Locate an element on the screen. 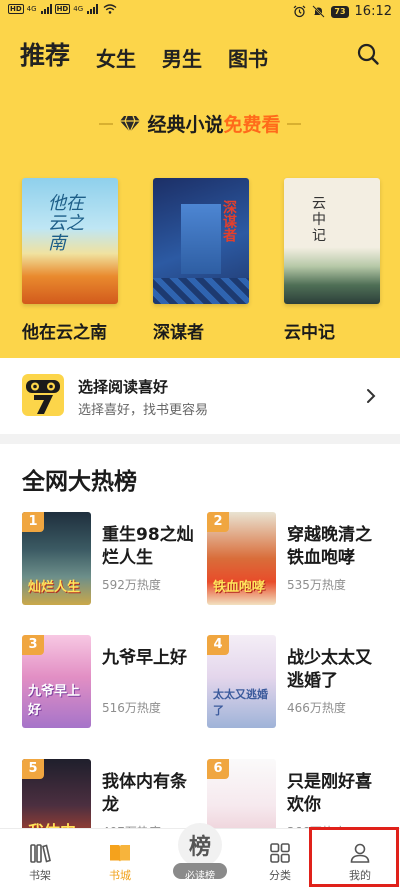 This screenshot has height=888, width=400. status-left: HD 4G HD 4G is located at coordinates (62, 9).